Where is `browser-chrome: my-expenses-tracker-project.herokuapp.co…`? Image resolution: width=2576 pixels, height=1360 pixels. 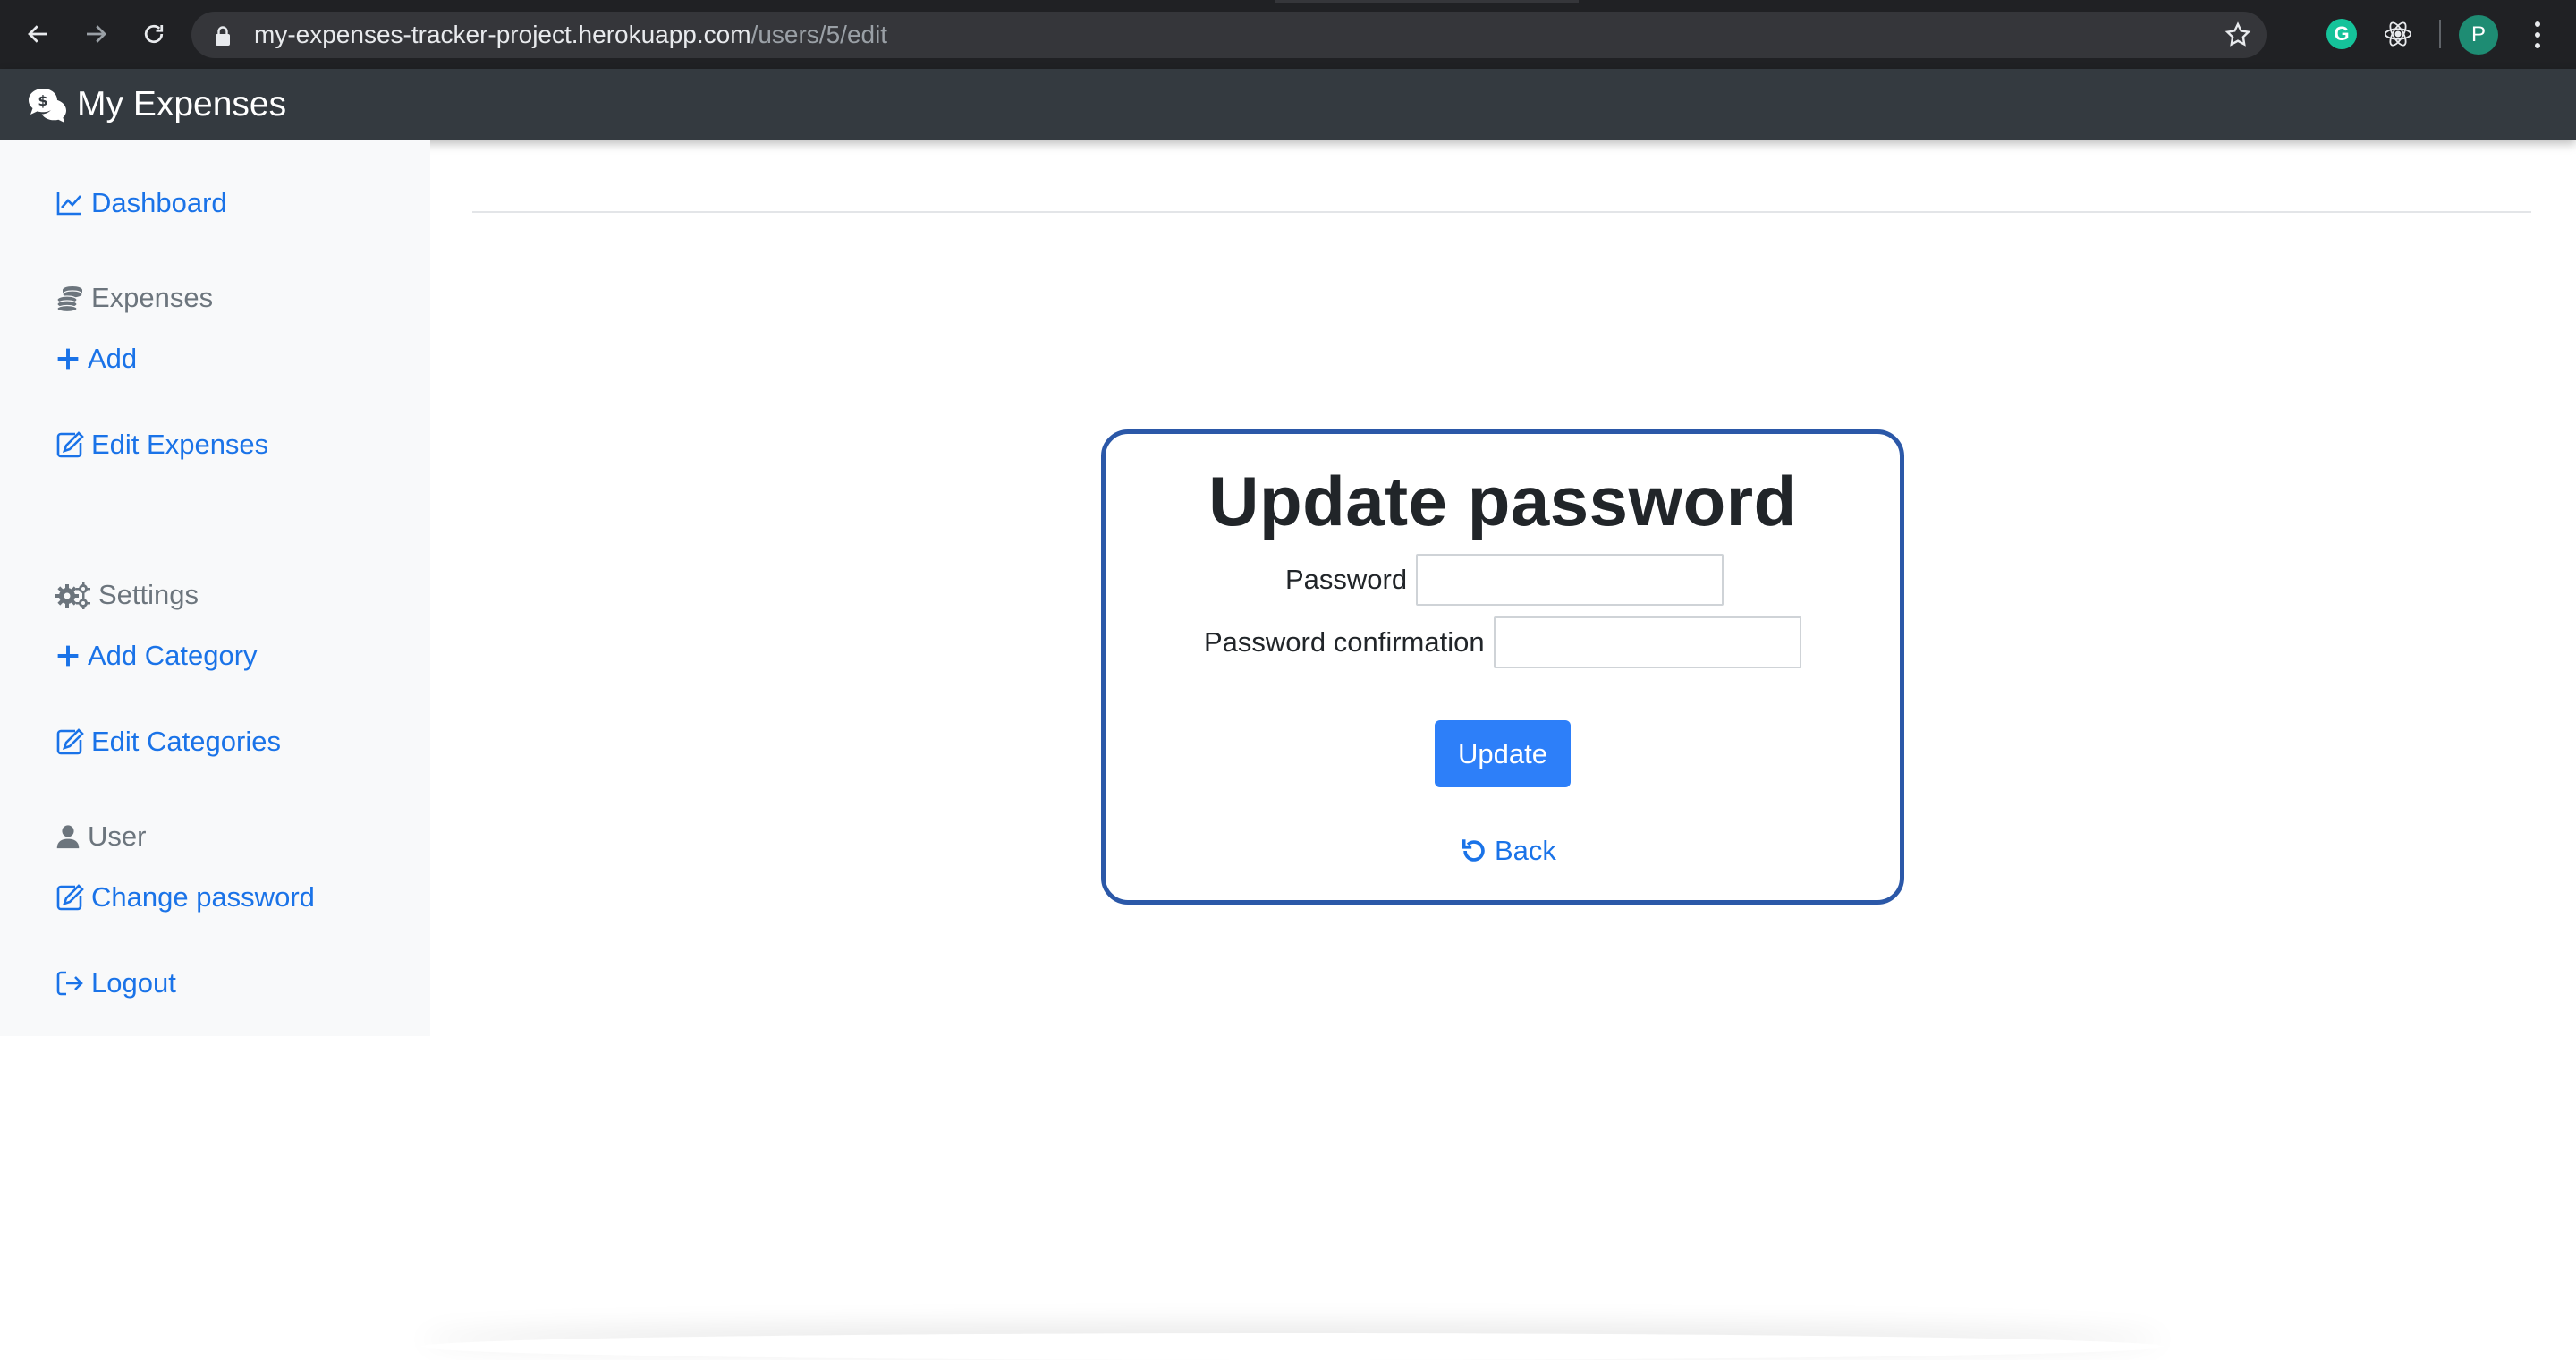 browser-chrome: my-expenses-tracker-project.herokuapp.co… is located at coordinates (1288, 34).